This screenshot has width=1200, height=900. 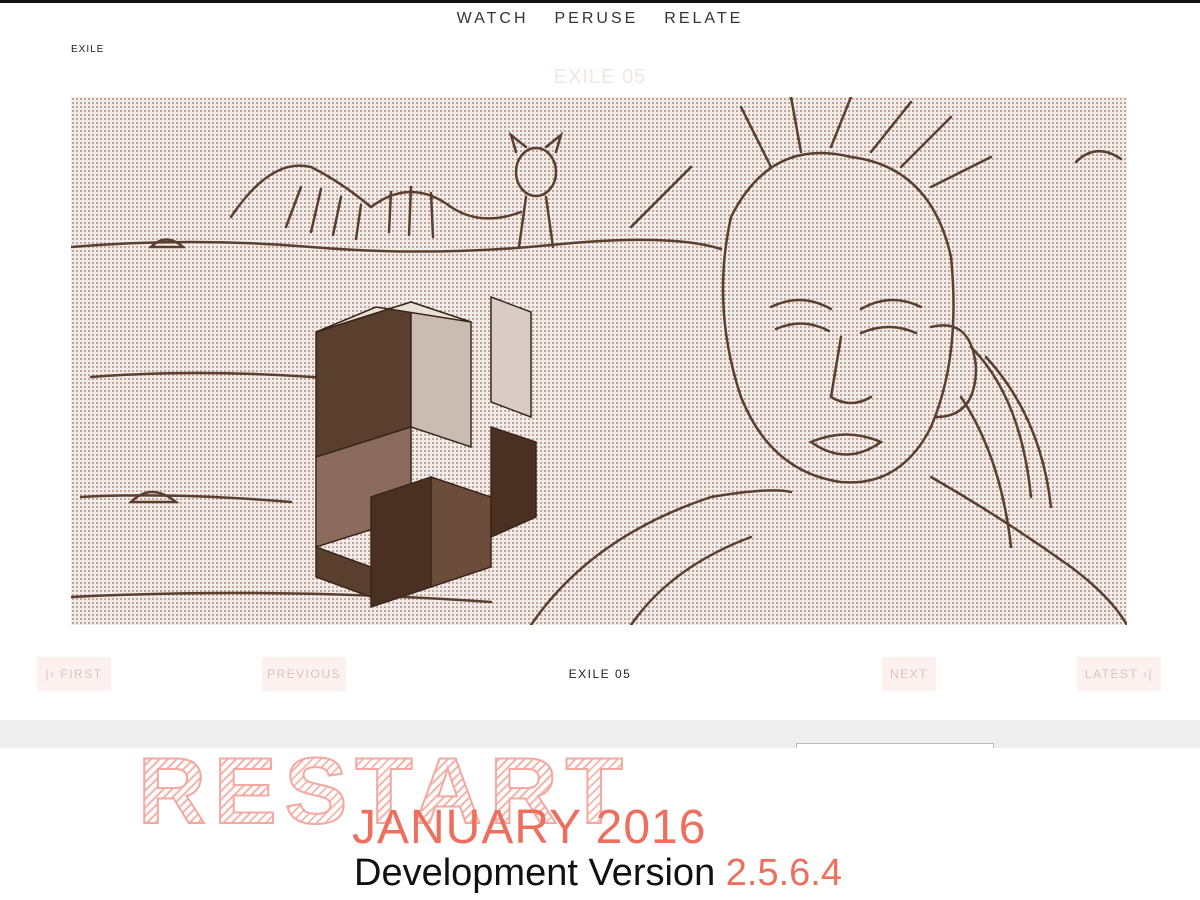 What do you see at coordinates (493, 19) in the screenshot?
I see `nav-watch: WATCH` at bounding box center [493, 19].